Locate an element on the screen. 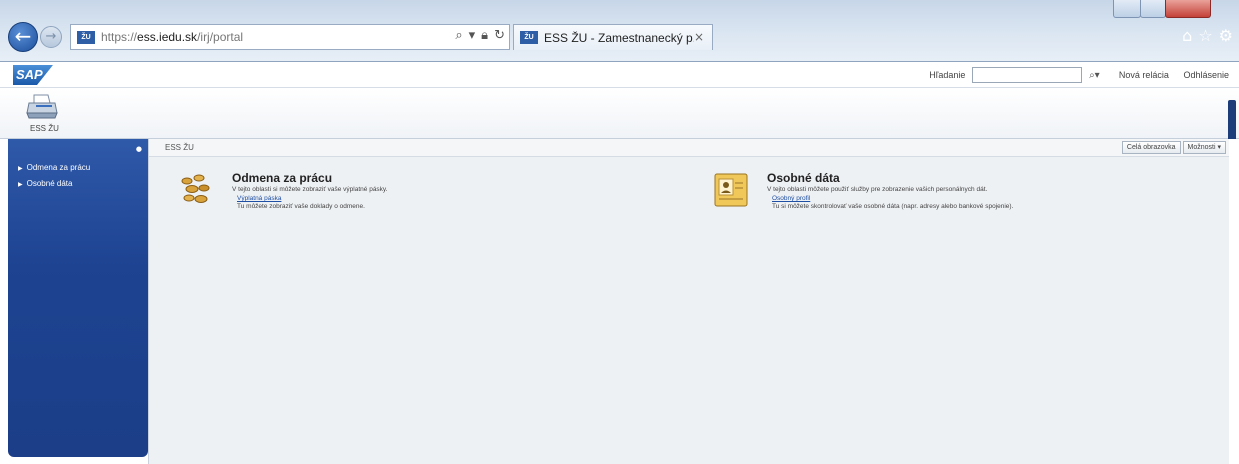  section-title: Osobné dáta is located at coordinates (803, 178).